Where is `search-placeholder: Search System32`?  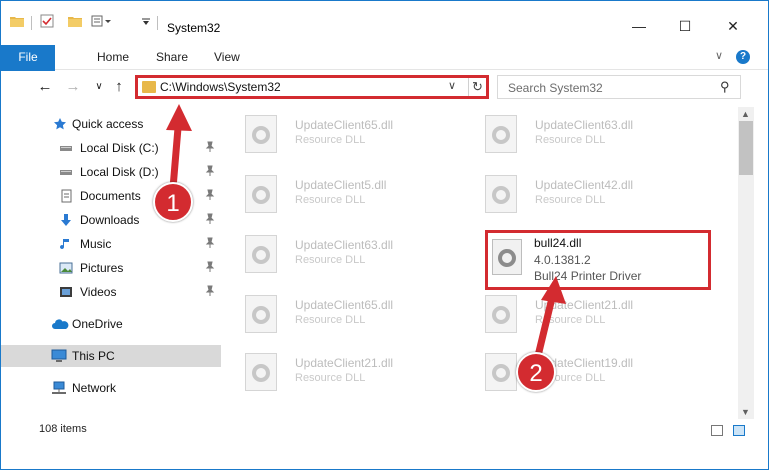 search-placeholder: Search System32 is located at coordinates (555, 88).